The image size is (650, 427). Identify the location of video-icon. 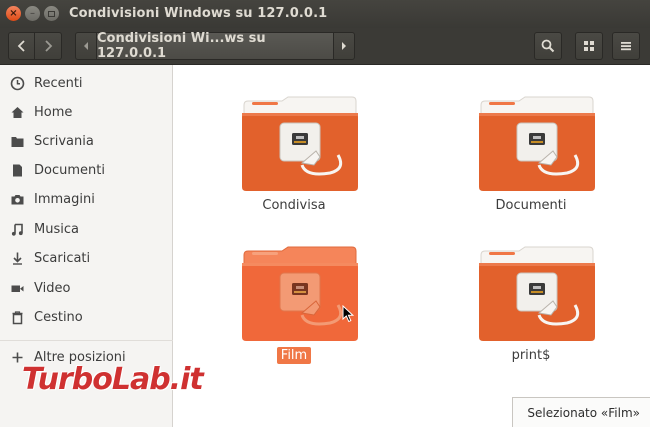
(17, 289).